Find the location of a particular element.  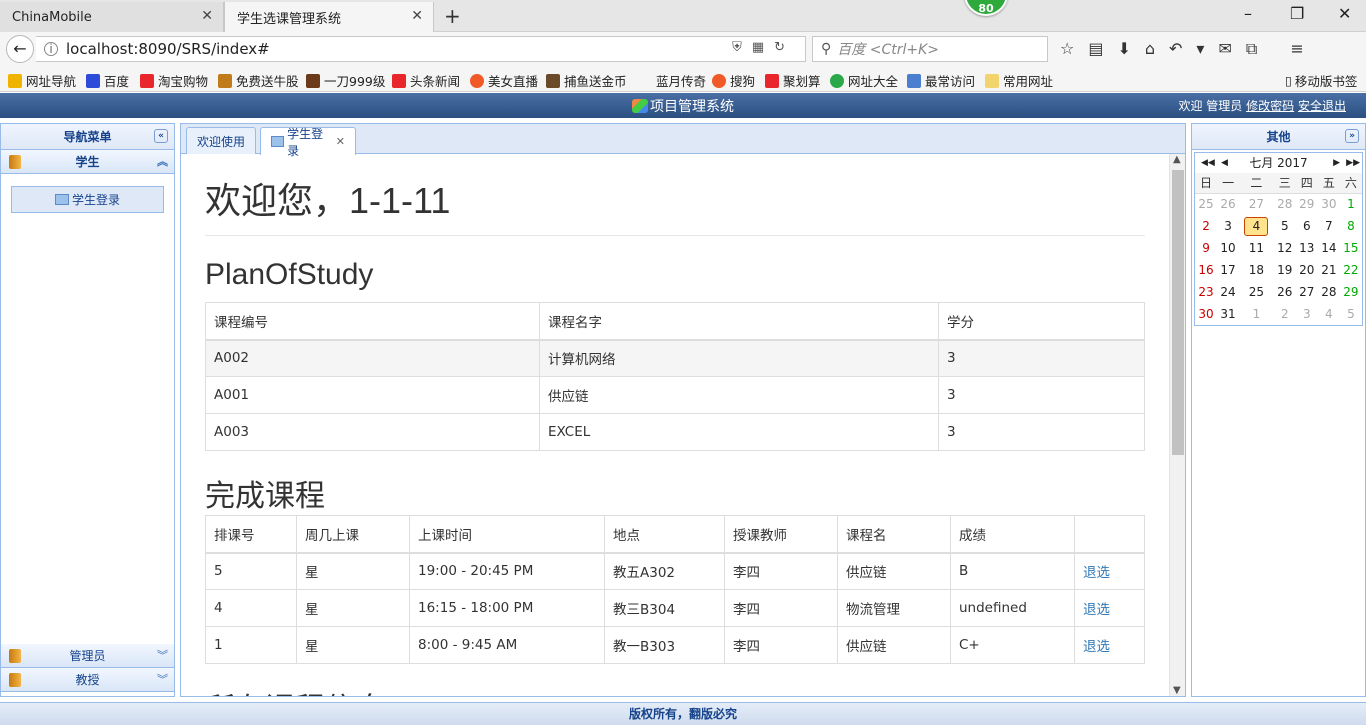

toolbar-icons: ☆▤⬇⌂↶▾✉⧉ ≡ is located at coordinates (1189, 49).